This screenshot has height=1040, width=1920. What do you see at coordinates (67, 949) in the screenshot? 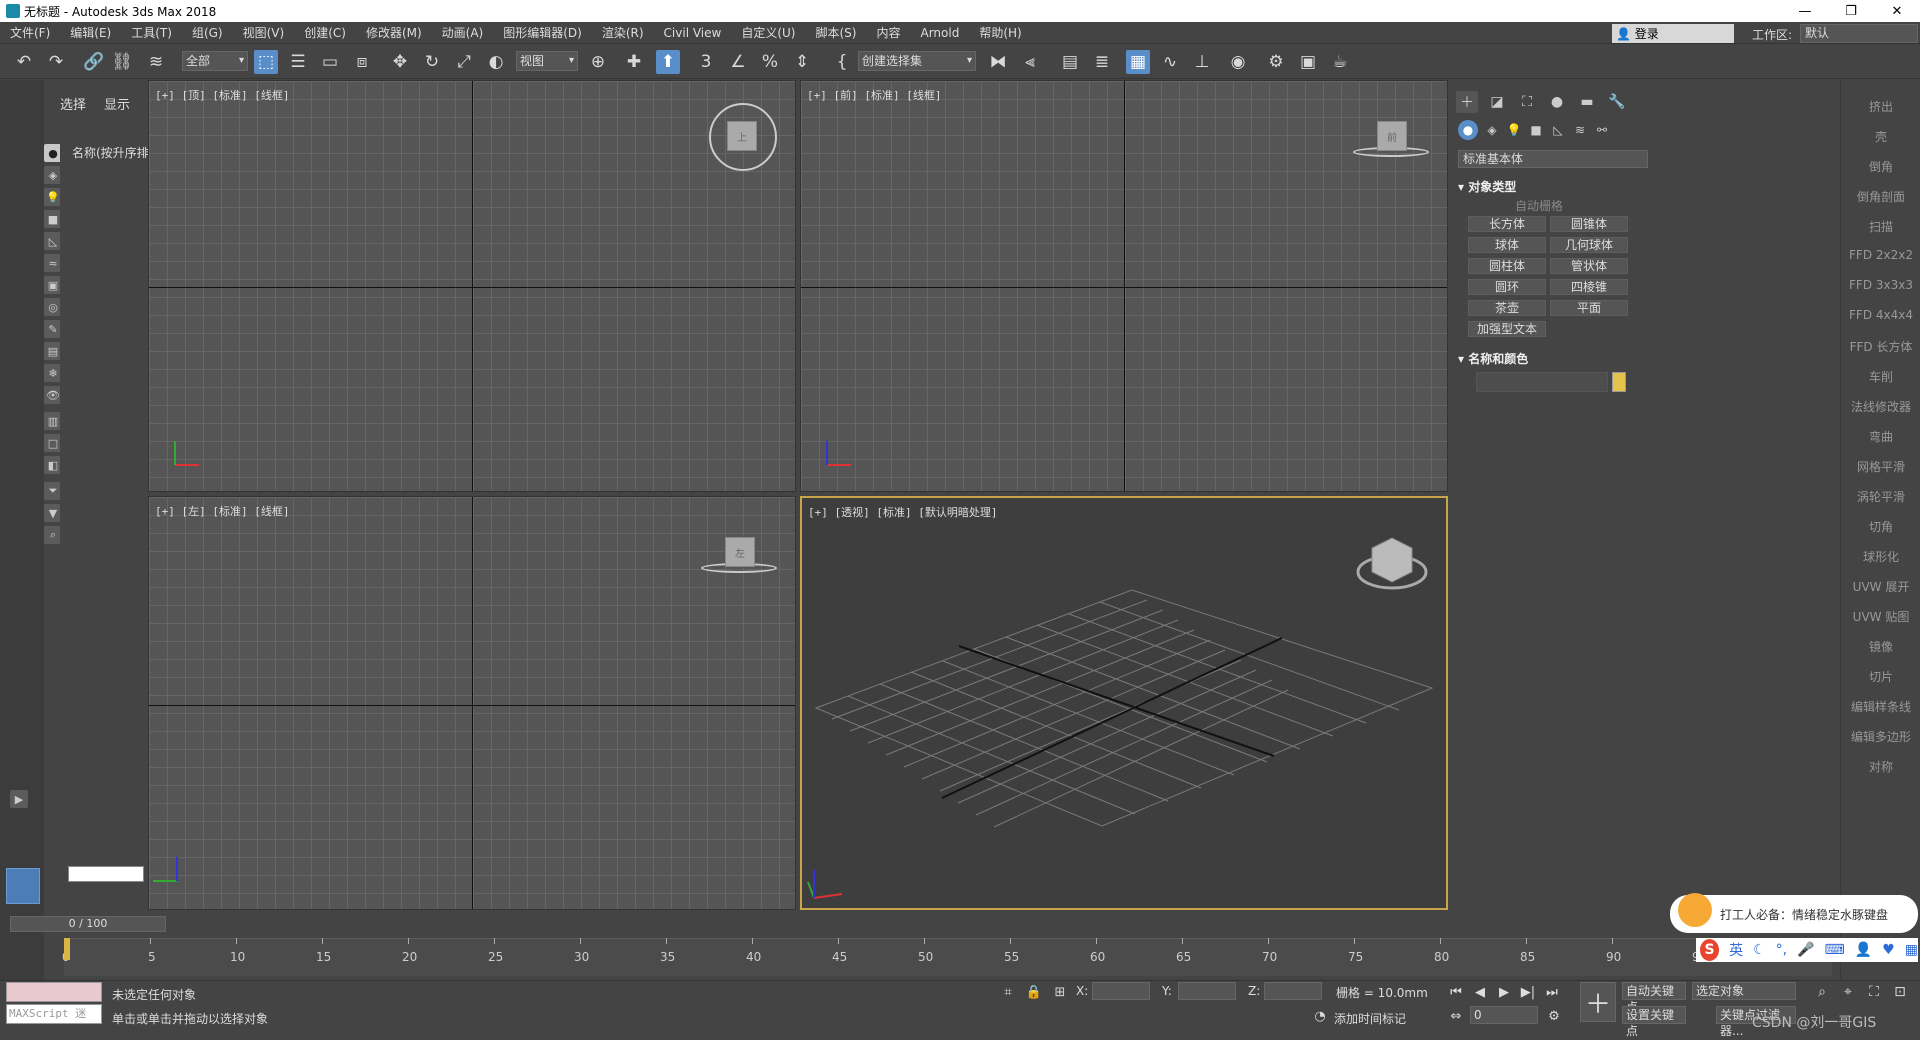
I see `time-cursor` at bounding box center [67, 949].